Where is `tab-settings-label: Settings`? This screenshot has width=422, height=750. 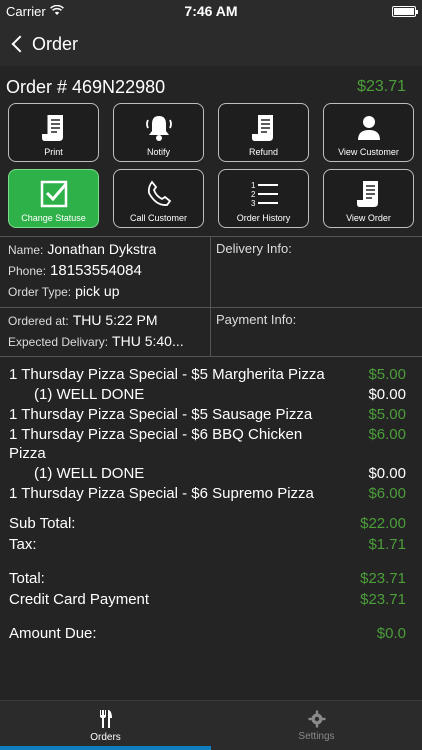
tab-settings-label: Settings is located at coordinates (316, 736).